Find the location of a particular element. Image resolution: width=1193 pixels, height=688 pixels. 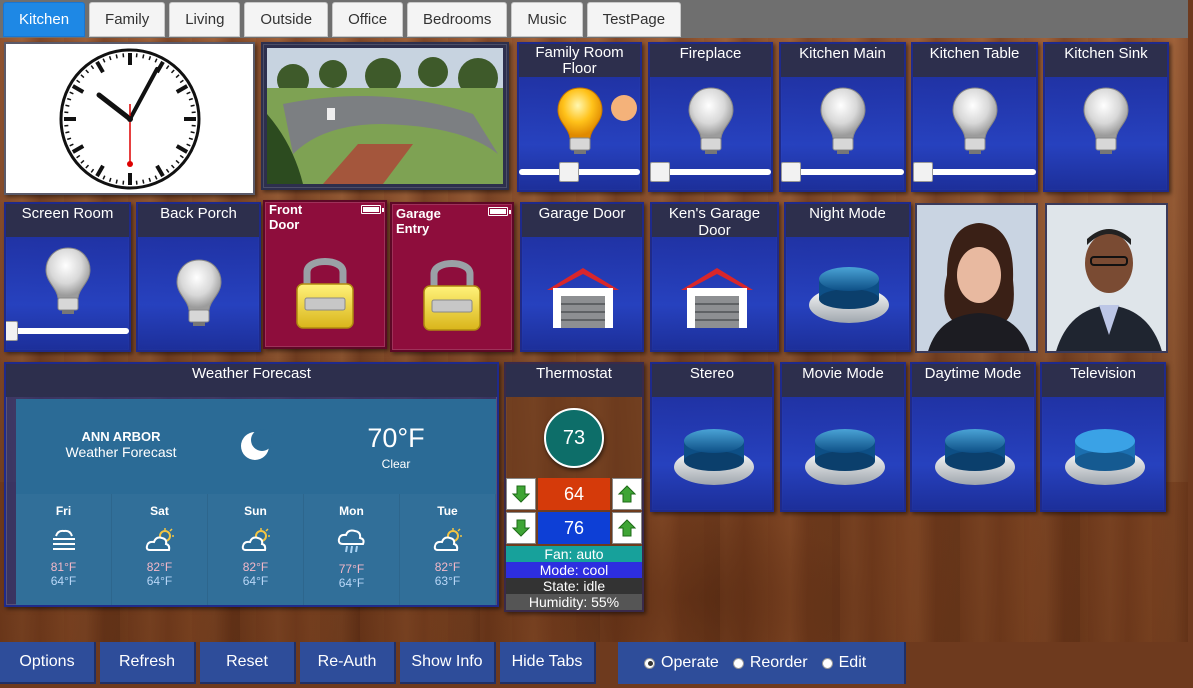

forecast-day: Sat 82°F 64°F is located at coordinates (160, 549).